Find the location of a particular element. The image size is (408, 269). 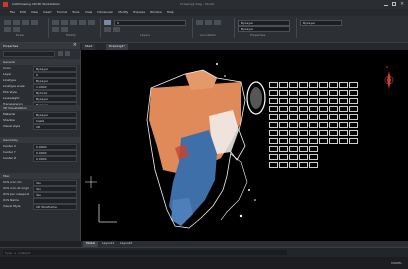

status-model-label: MODEL is located at coordinates (396, 263).